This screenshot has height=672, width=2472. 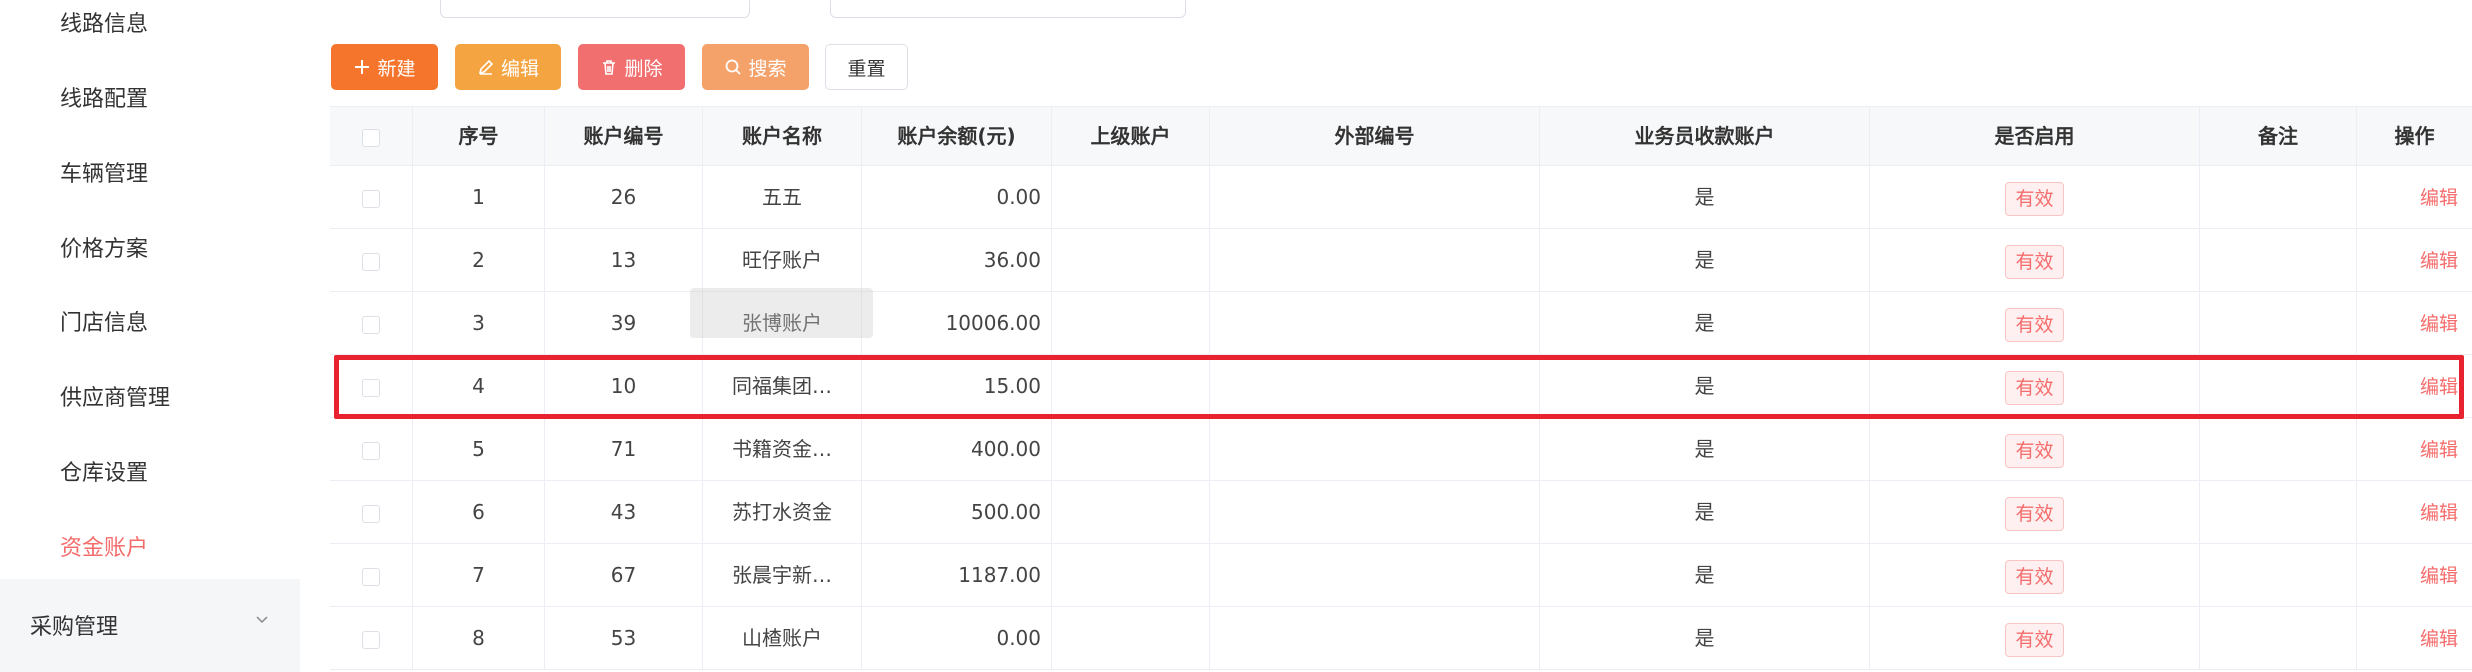 What do you see at coordinates (1399, 387) in the screenshot?
I see `highlighted-row-outline` at bounding box center [1399, 387].